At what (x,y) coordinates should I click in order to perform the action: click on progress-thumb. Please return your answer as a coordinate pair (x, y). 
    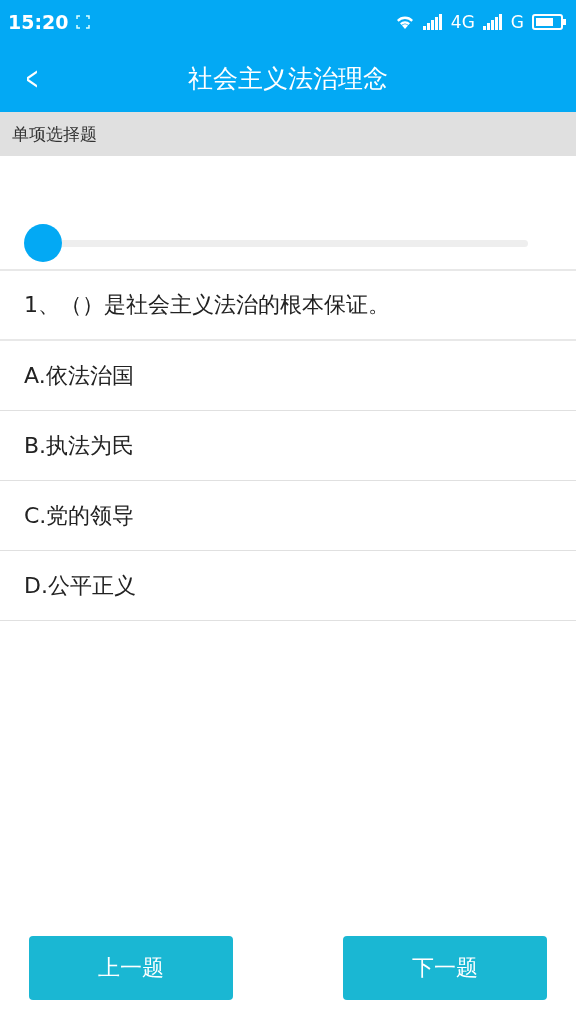
    Looking at the image, I should click on (43, 243).